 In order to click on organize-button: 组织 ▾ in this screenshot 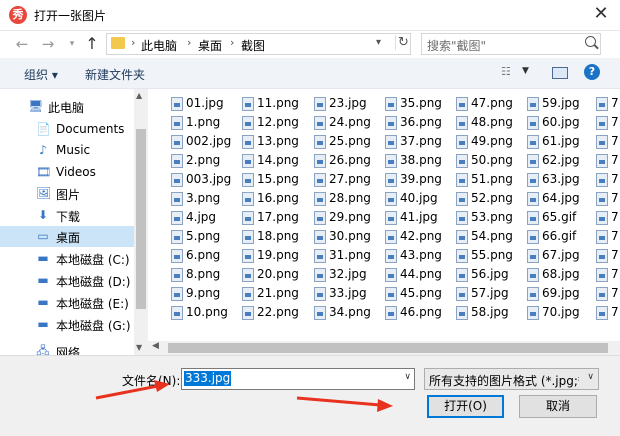, I will do `click(41, 74)`.